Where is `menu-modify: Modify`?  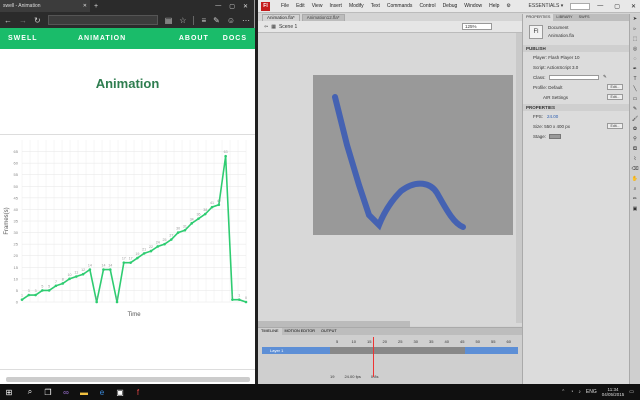 menu-modify: Modify is located at coordinates (356, 6).